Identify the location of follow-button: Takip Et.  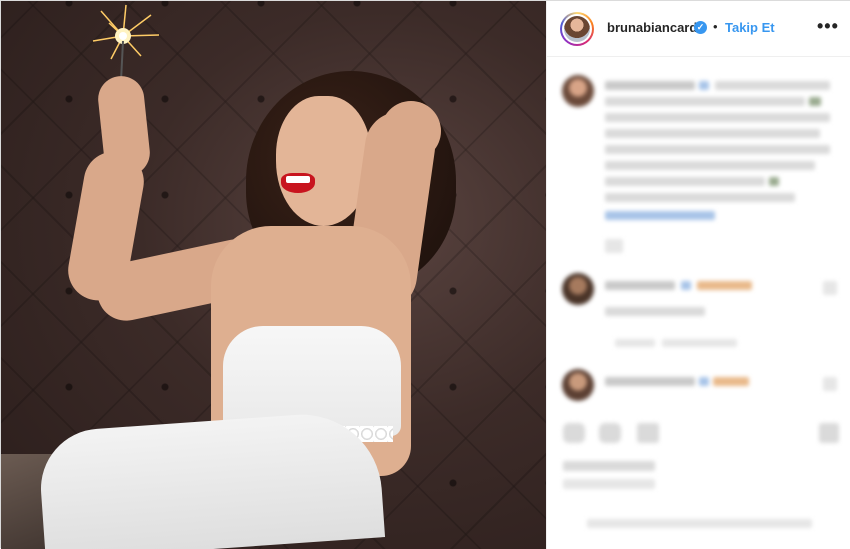
(750, 27).